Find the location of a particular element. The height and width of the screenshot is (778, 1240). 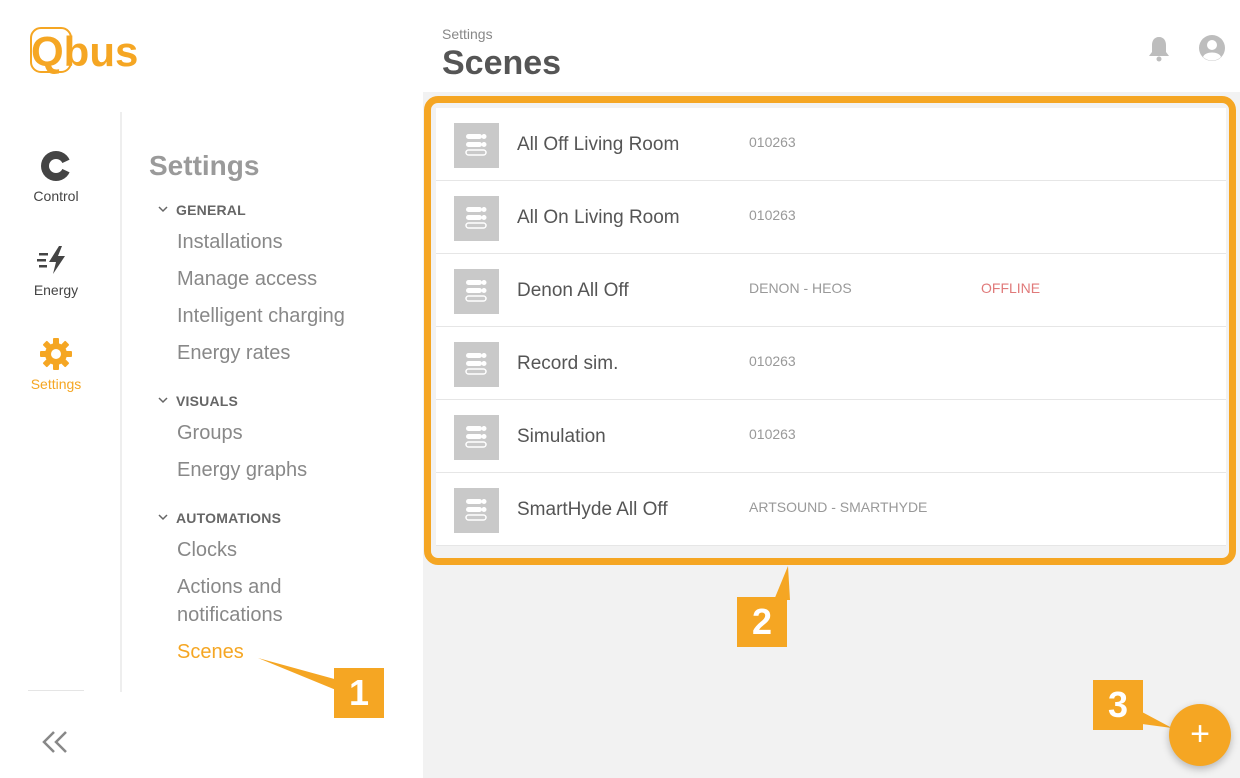

rail-label-control: Control is located at coordinates (56, 196).